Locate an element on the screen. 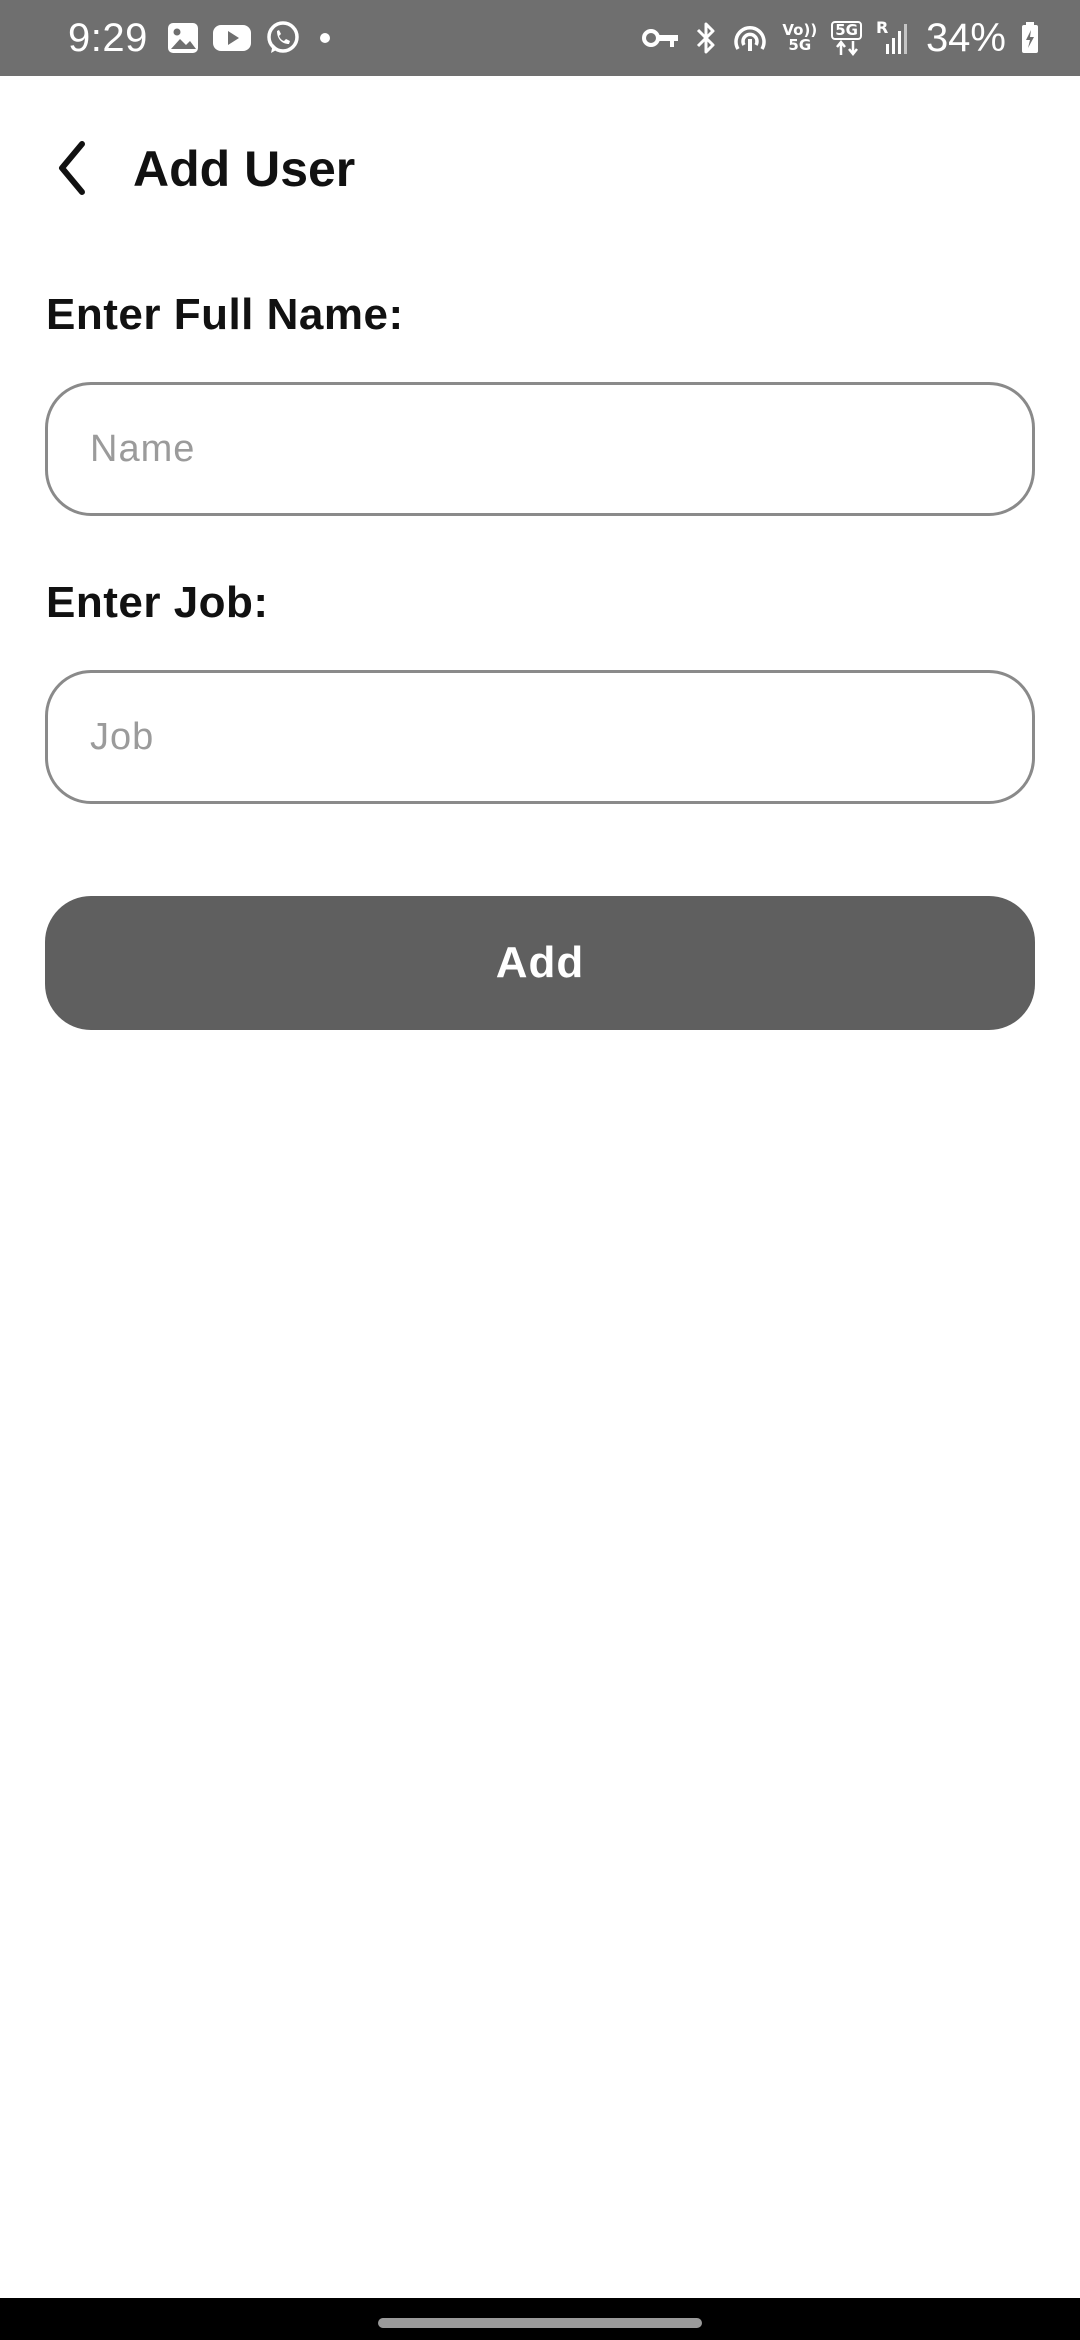 The height and width of the screenshot is (2340, 1080). add-button: Add is located at coordinates (540, 963).